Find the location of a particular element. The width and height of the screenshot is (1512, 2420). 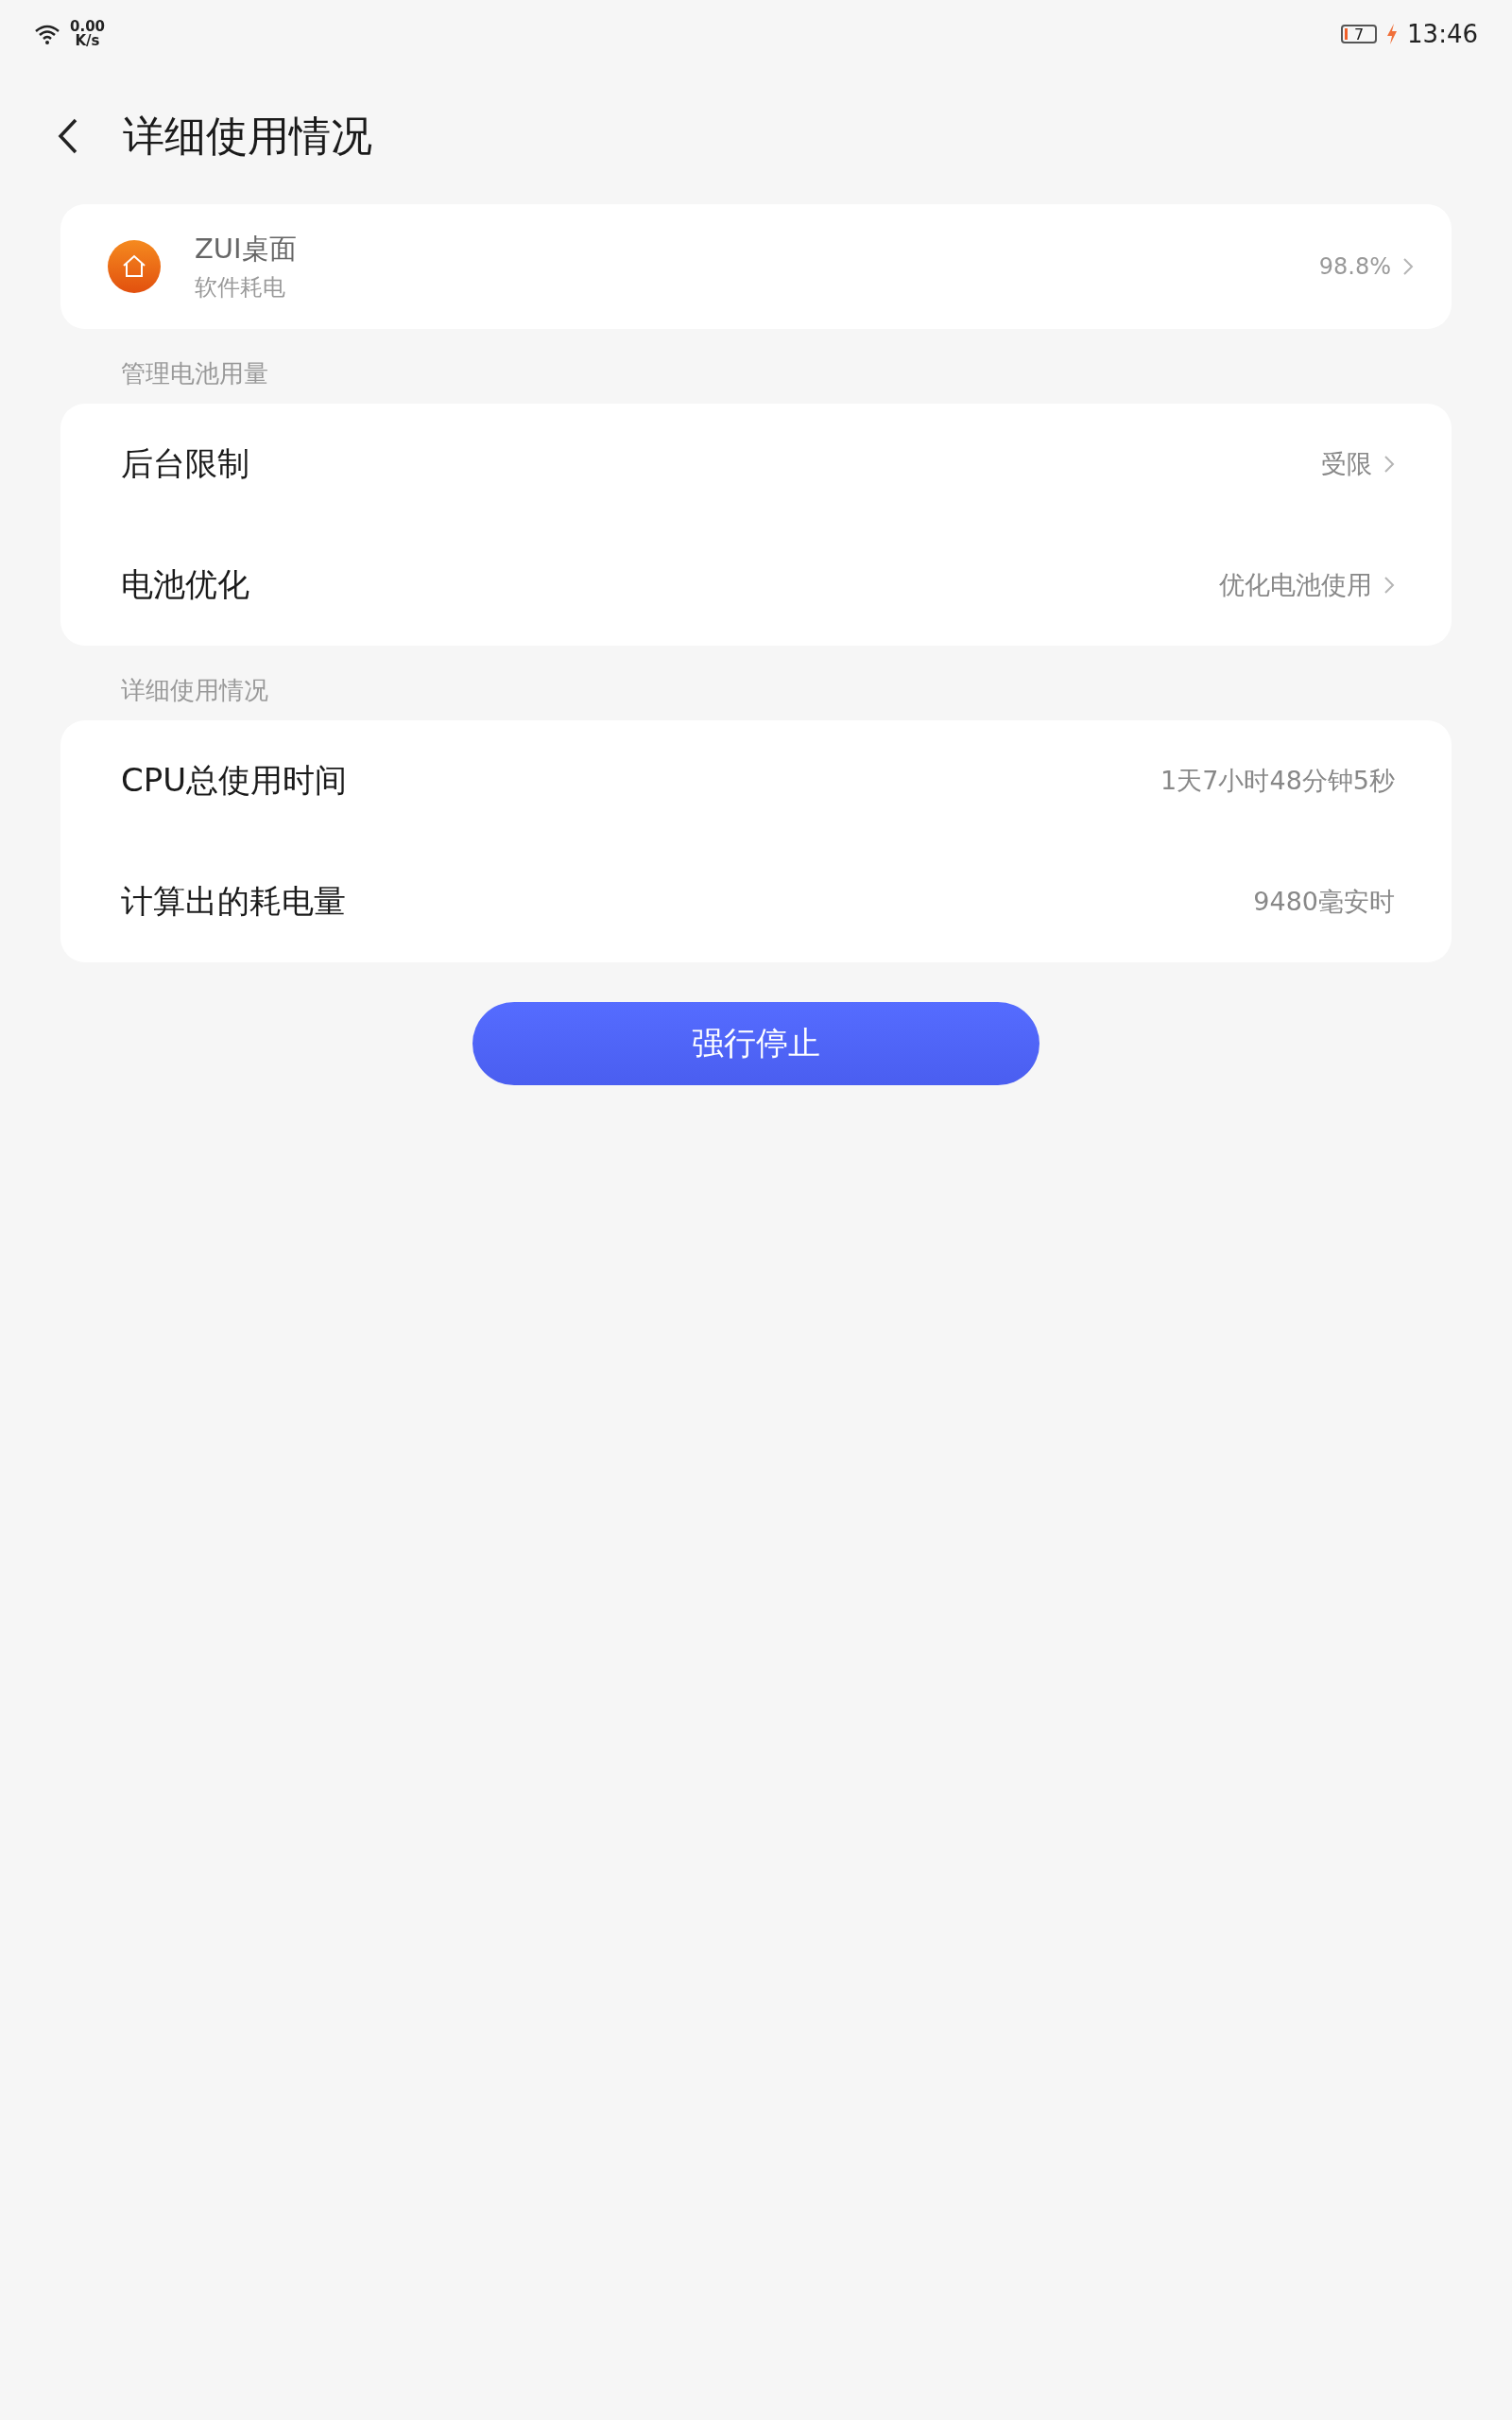

row-label: 计算出的耗电量 is located at coordinates (234, 902).